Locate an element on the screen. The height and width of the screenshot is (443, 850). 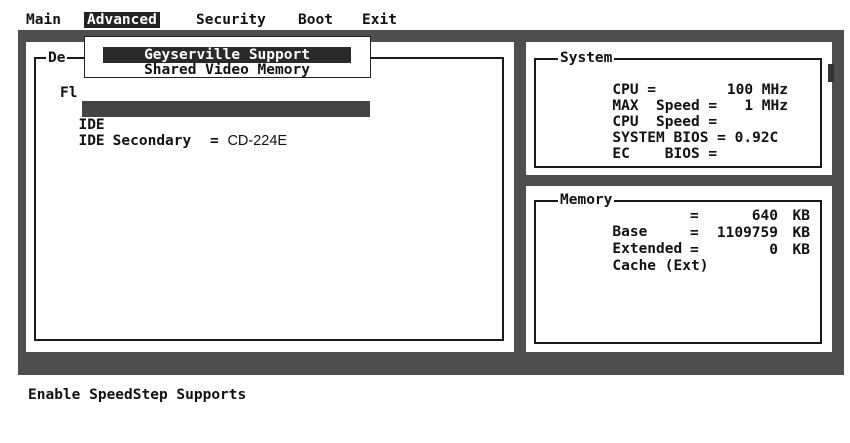
memory-extended-row: Extended = 1109759 KB is located at coordinates (686, 241).